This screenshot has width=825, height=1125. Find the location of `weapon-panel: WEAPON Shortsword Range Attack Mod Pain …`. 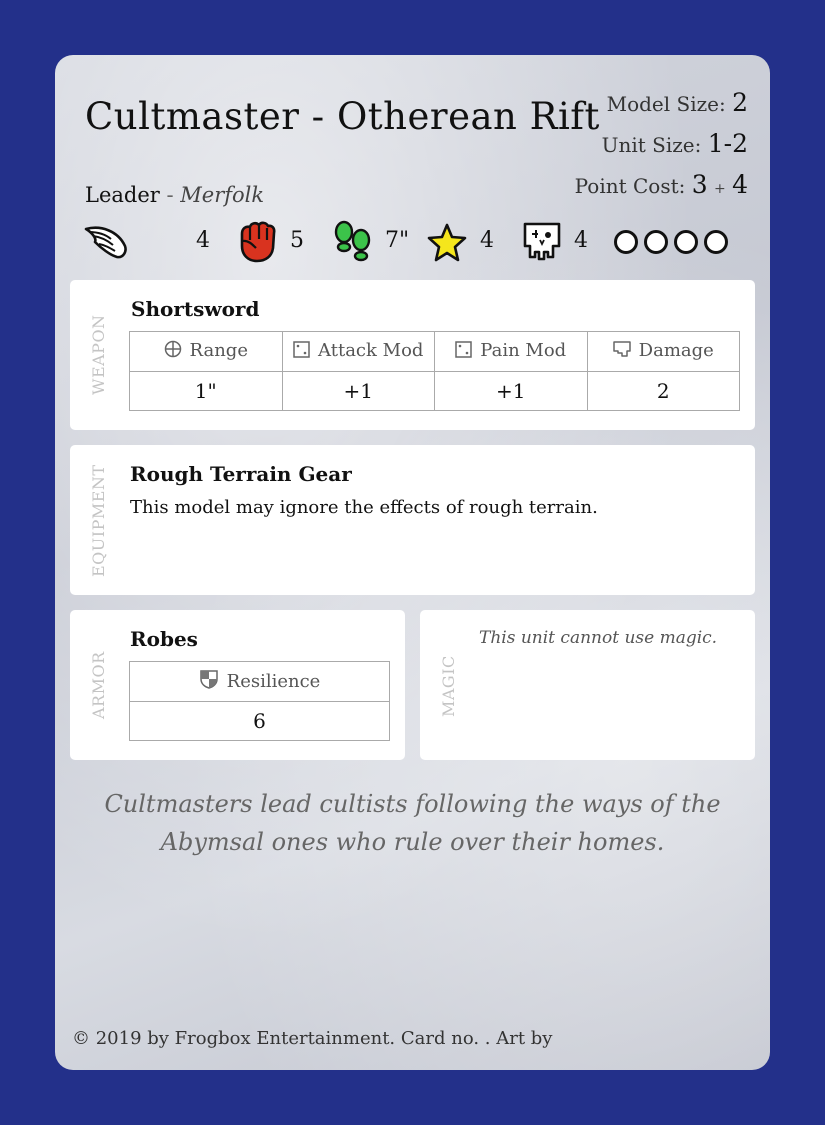

weapon-panel: WEAPON Shortsword Range Attack Mod Pain … is located at coordinates (412, 355).